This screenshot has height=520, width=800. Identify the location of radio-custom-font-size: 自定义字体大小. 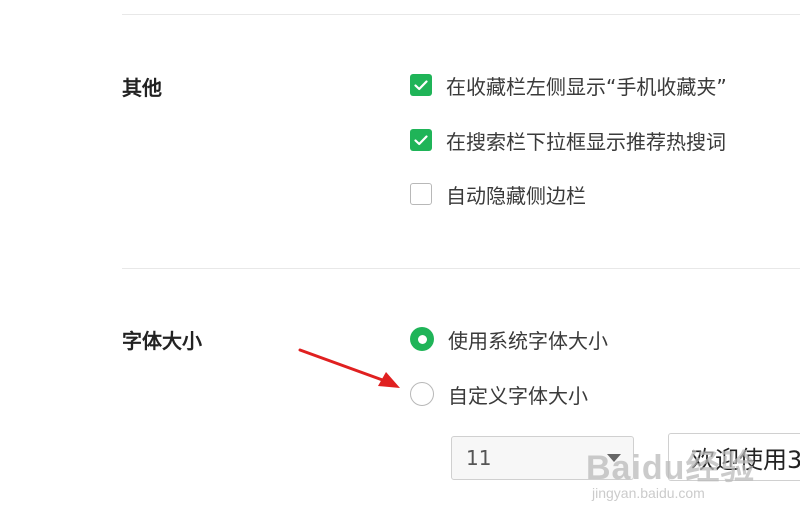
(499, 394).